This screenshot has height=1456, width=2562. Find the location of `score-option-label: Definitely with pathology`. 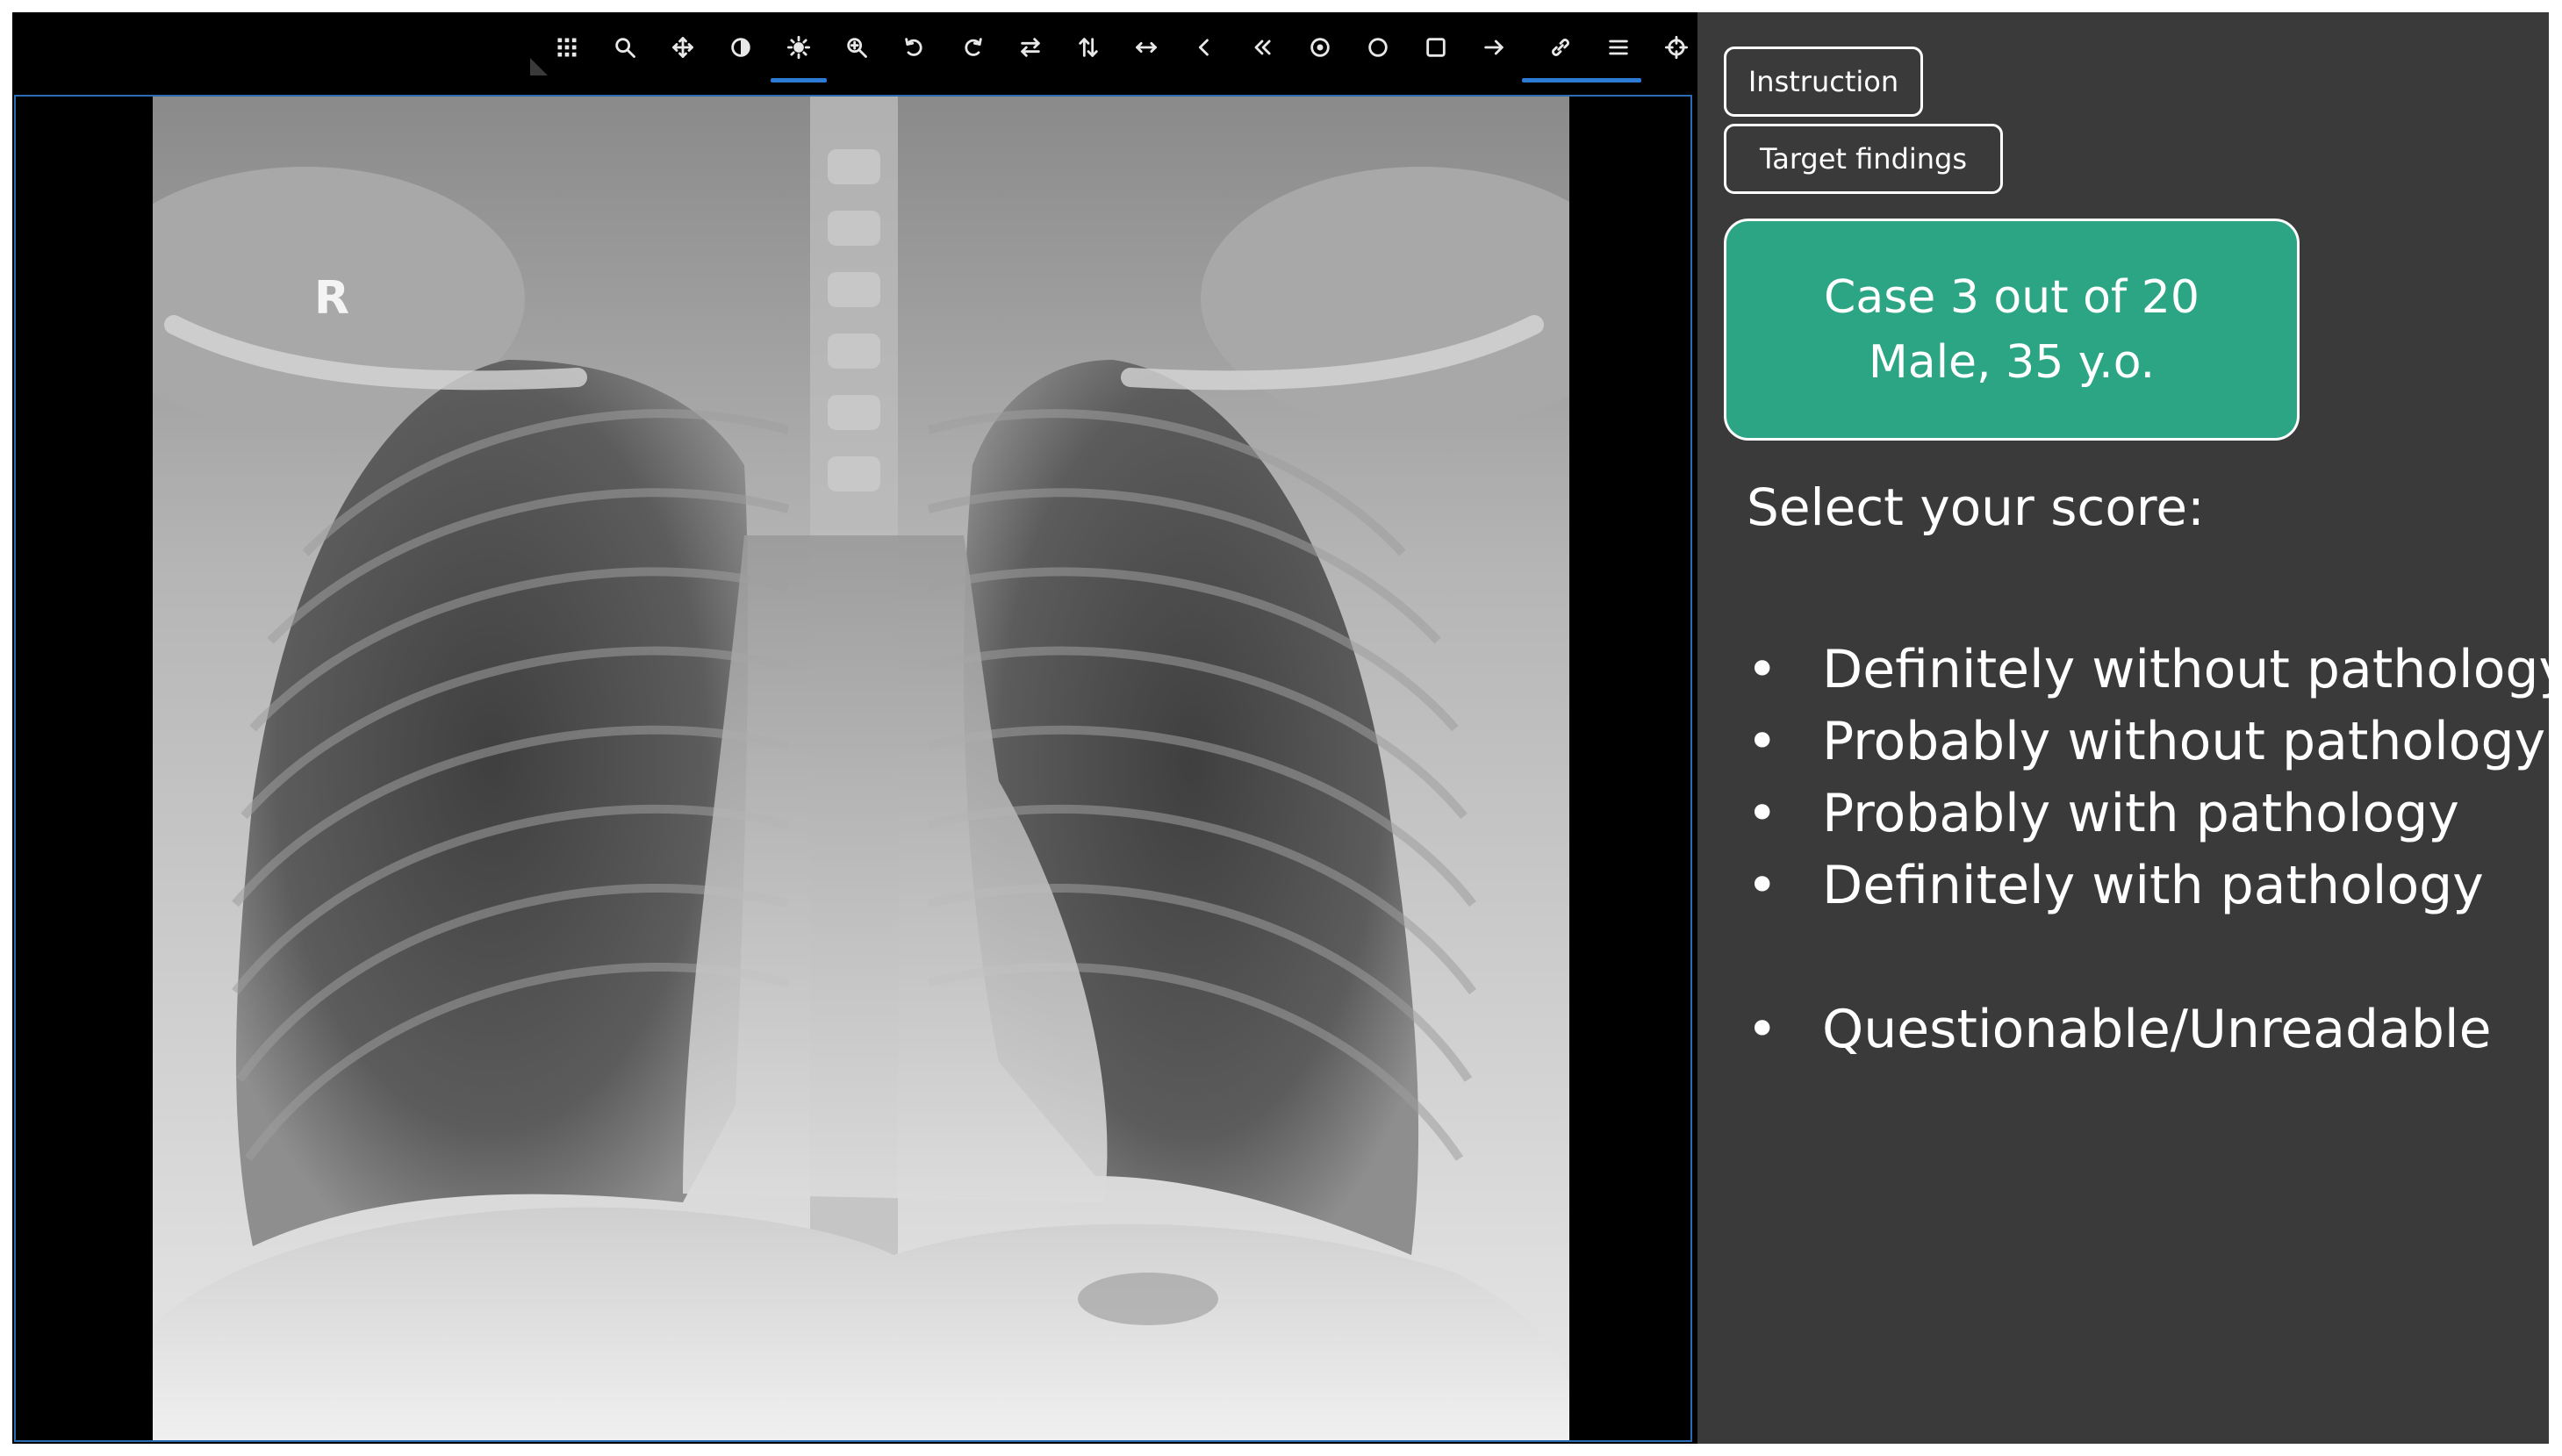

score-option-label: Definitely with pathology is located at coordinates (2153, 885).